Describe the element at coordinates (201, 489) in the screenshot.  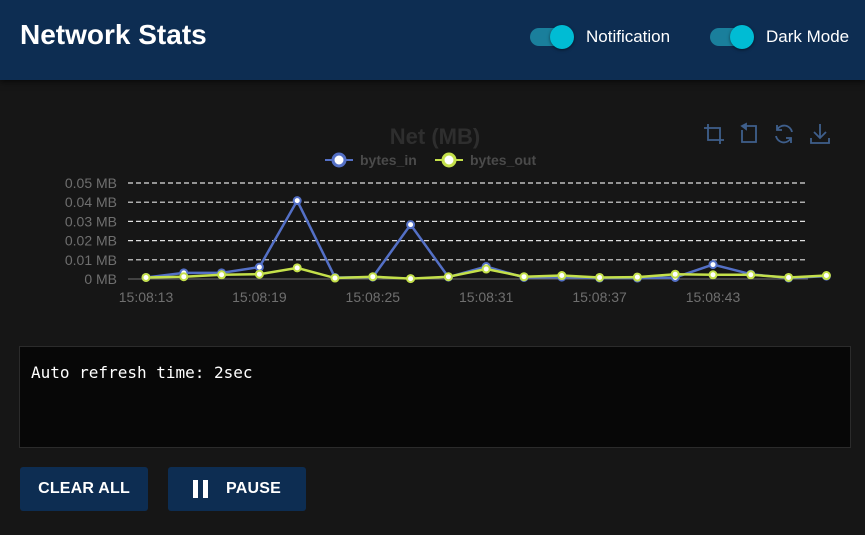
I see `pause-icon` at that location.